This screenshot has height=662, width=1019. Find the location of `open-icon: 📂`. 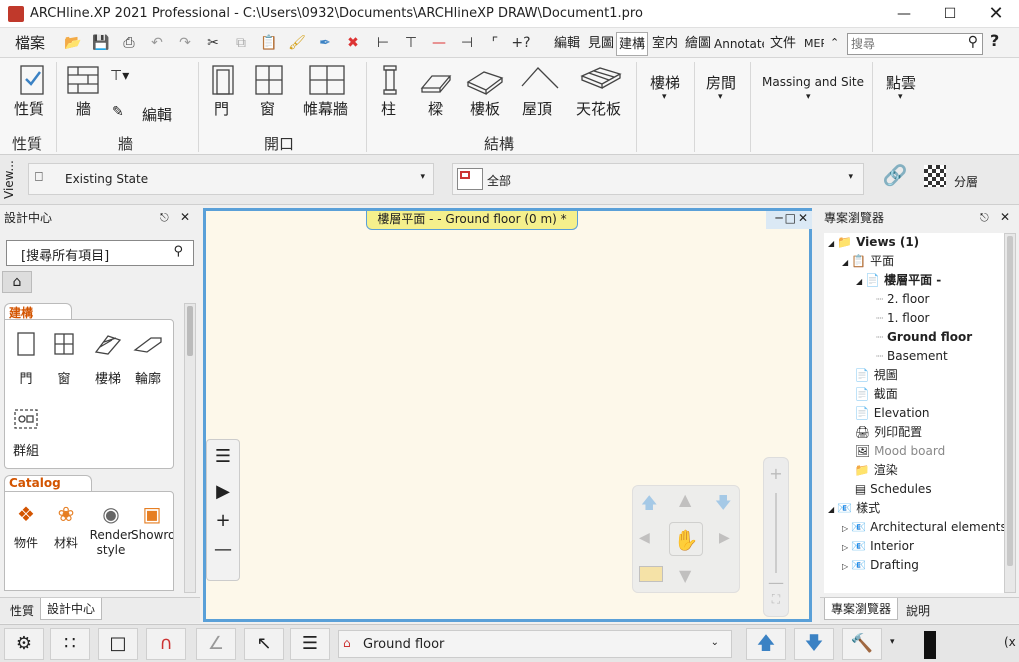

open-icon: 📂 is located at coordinates (73, 43).